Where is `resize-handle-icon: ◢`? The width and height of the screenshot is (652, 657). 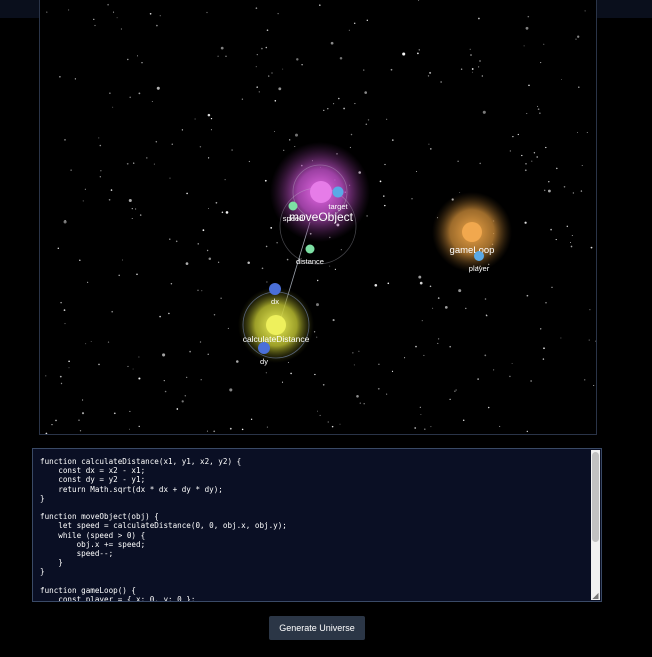
resize-handle-icon: ◢ is located at coordinates (595, 595).